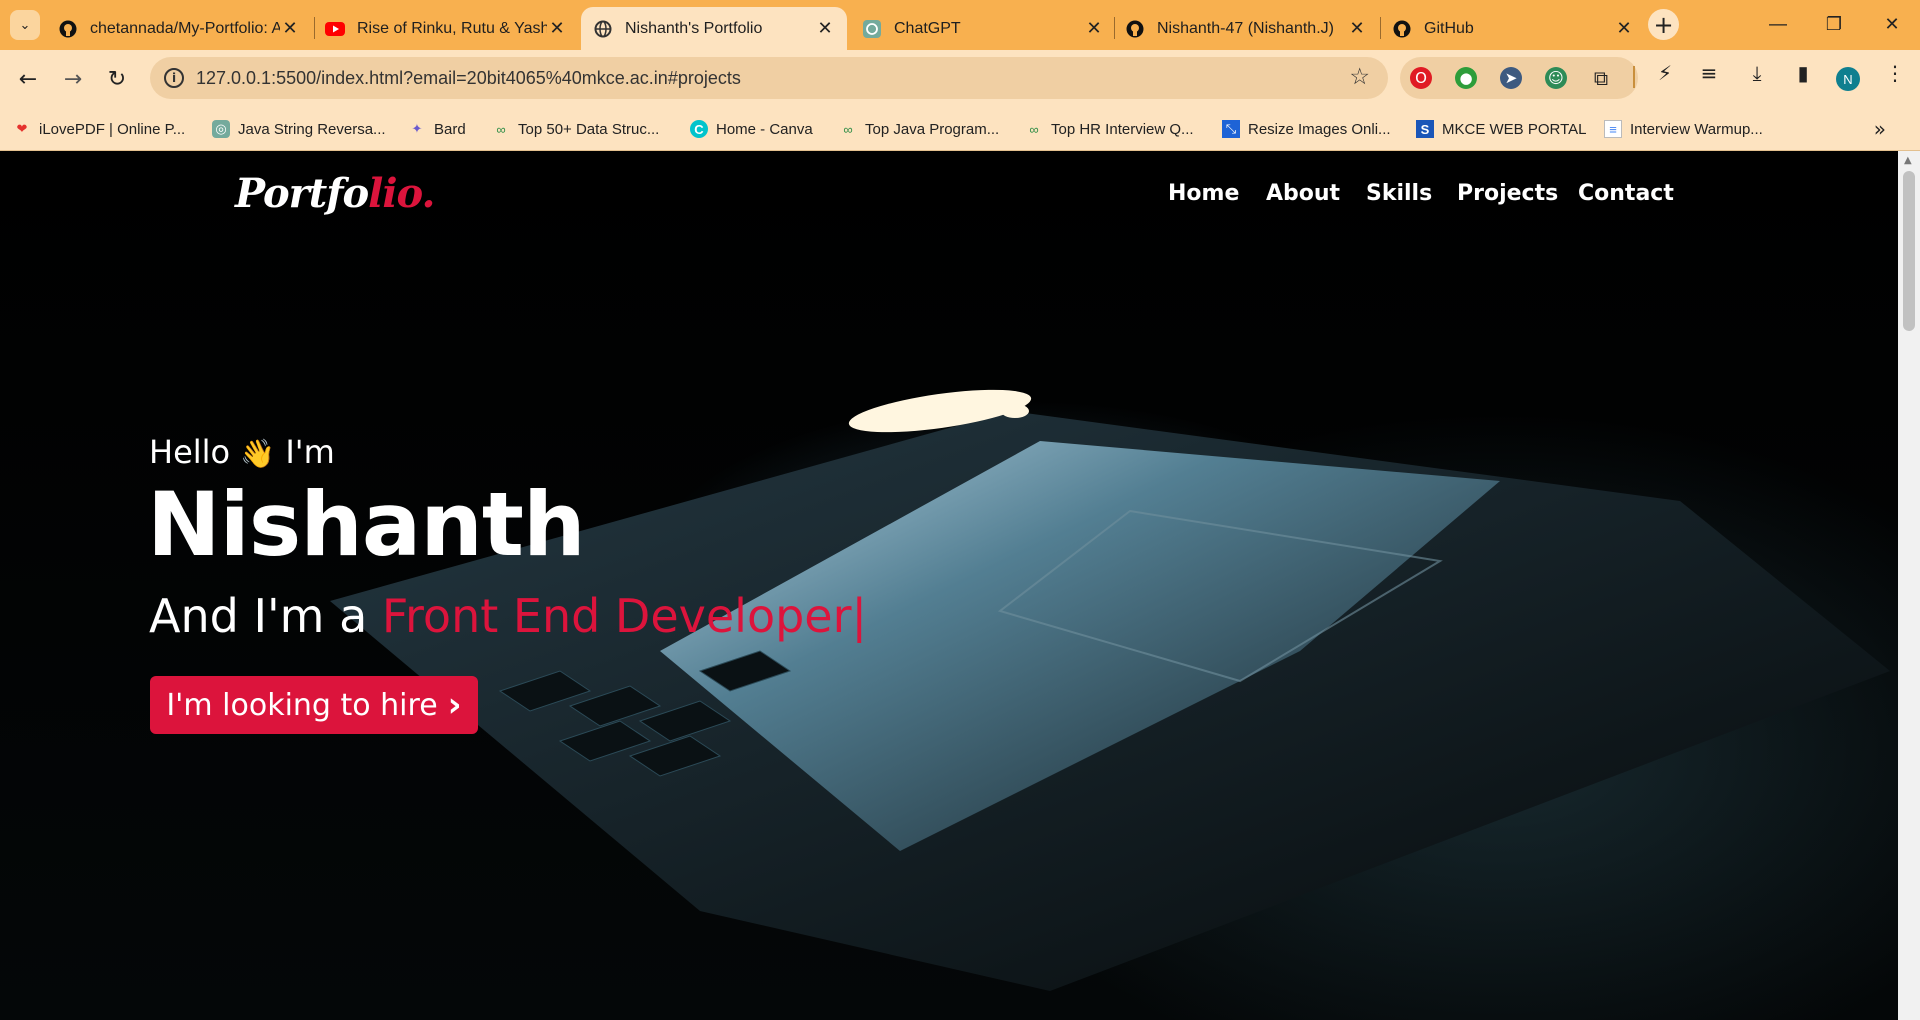  What do you see at coordinates (603, 29) in the screenshot?
I see `globe-icon` at bounding box center [603, 29].